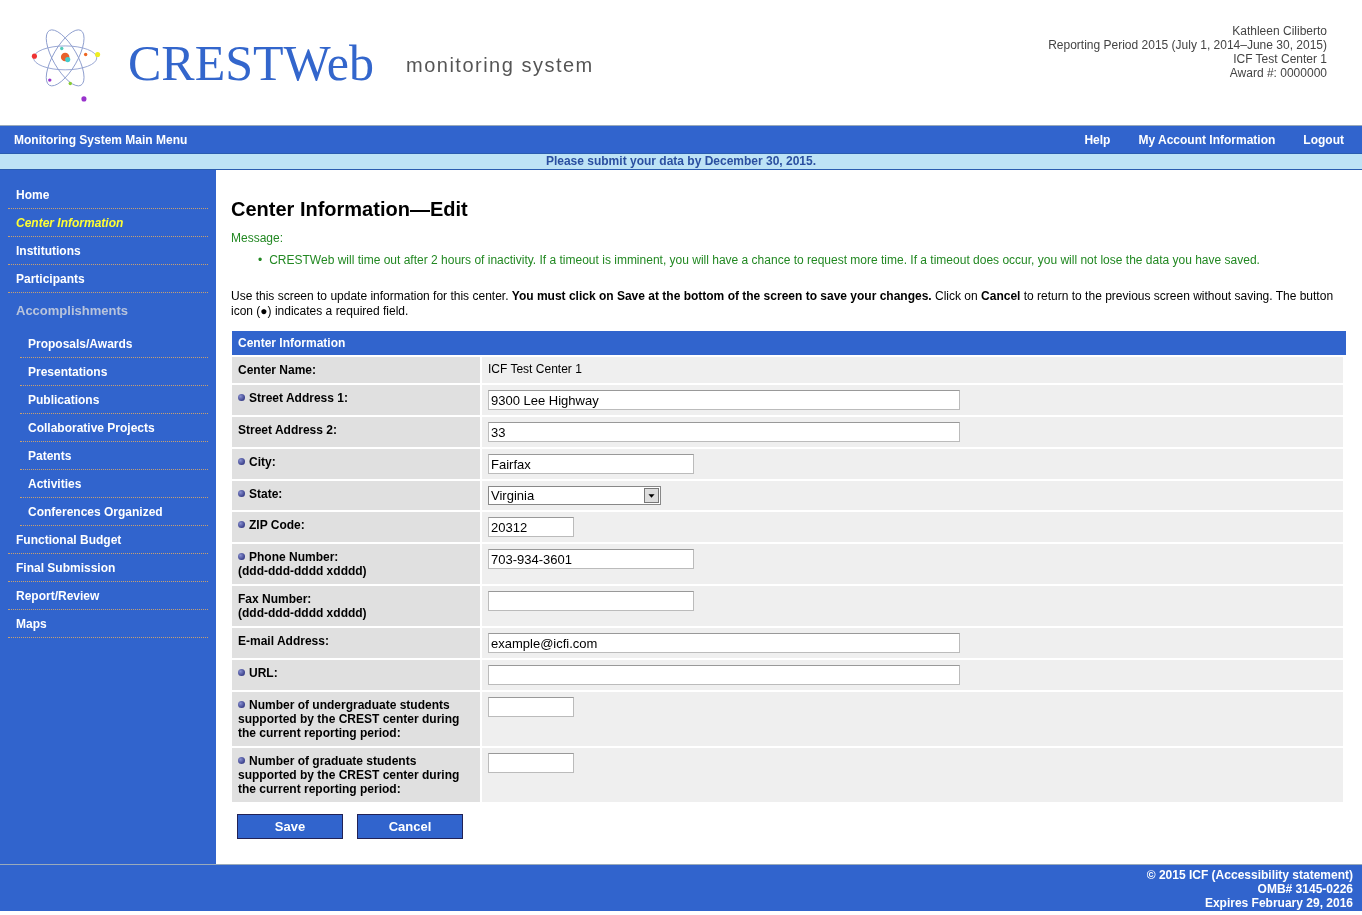 This screenshot has width=1362, height=915. Describe the element at coordinates (356, 719) in the screenshot. I see `field-label: Number of undergraduate students supported by the CREST center during the current reporting period:` at that location.